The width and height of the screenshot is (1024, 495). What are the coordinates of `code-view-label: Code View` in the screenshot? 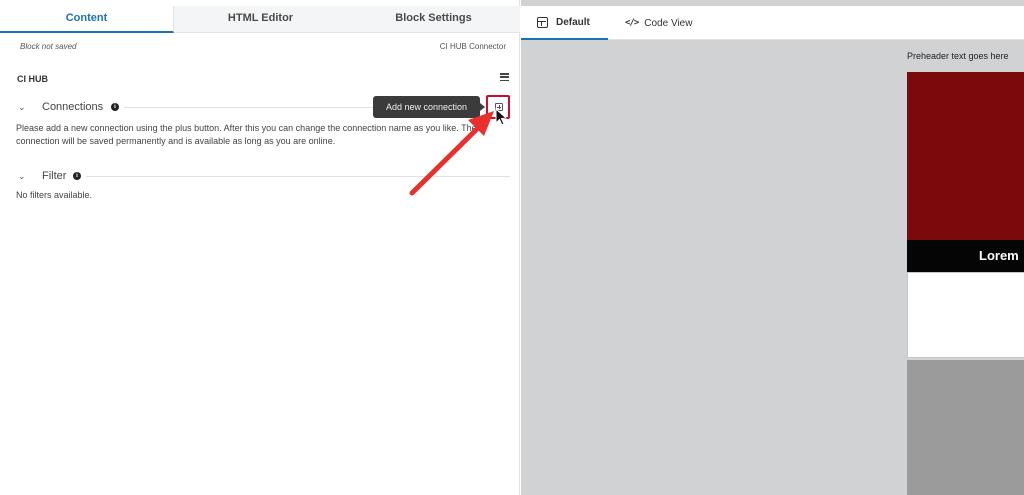 It's located at (668, 23).